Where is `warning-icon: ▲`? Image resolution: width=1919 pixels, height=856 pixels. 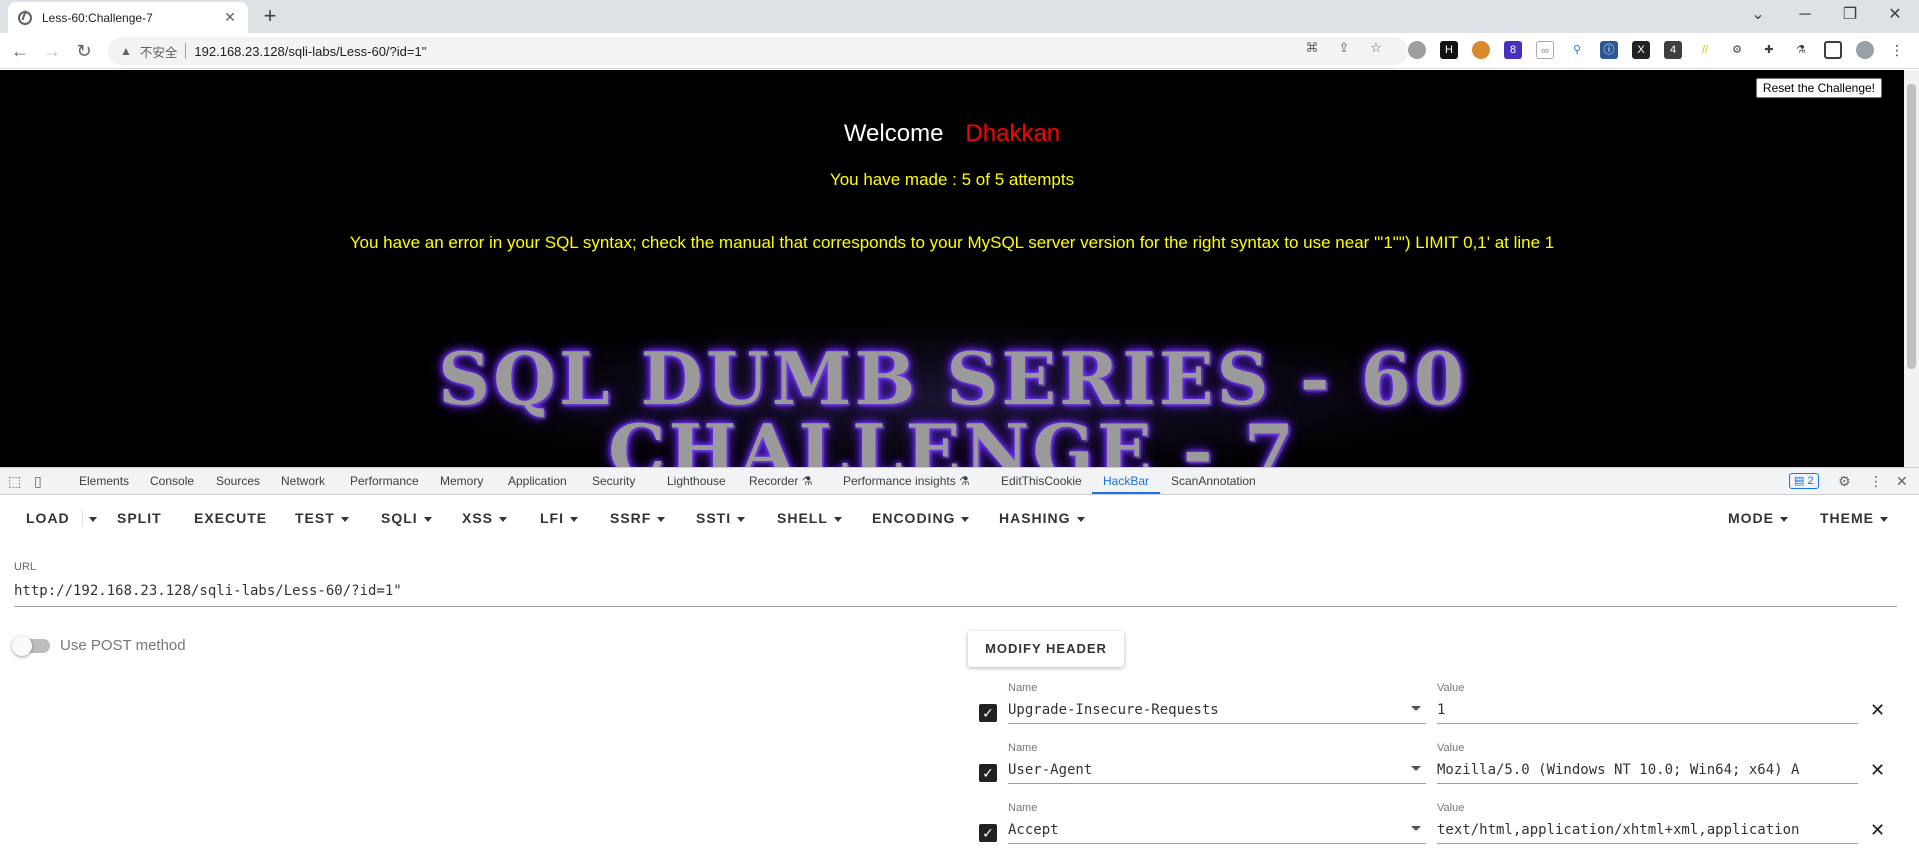 warning-icon: ▲ is located at coordinates (126, 51).